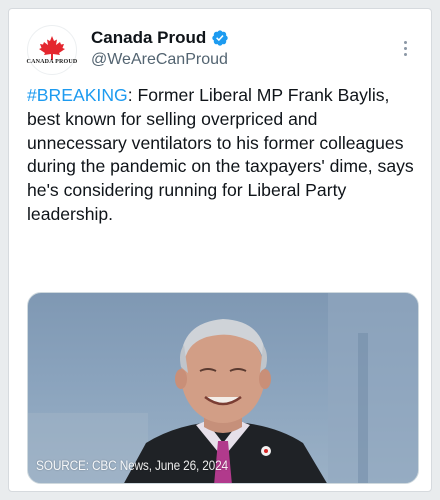 The image size is (440, 500). I want to click on verified-badge-icon, so click(220, 38).